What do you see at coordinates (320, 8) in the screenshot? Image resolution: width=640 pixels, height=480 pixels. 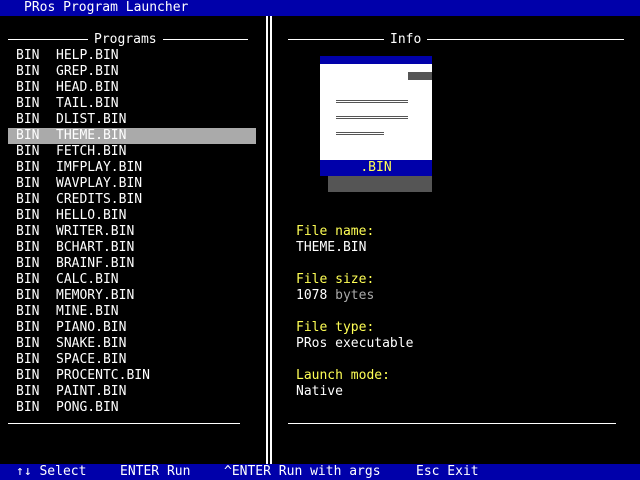 I see `title-bar: PRos Program Launcher` at bounding box center [320, 8].